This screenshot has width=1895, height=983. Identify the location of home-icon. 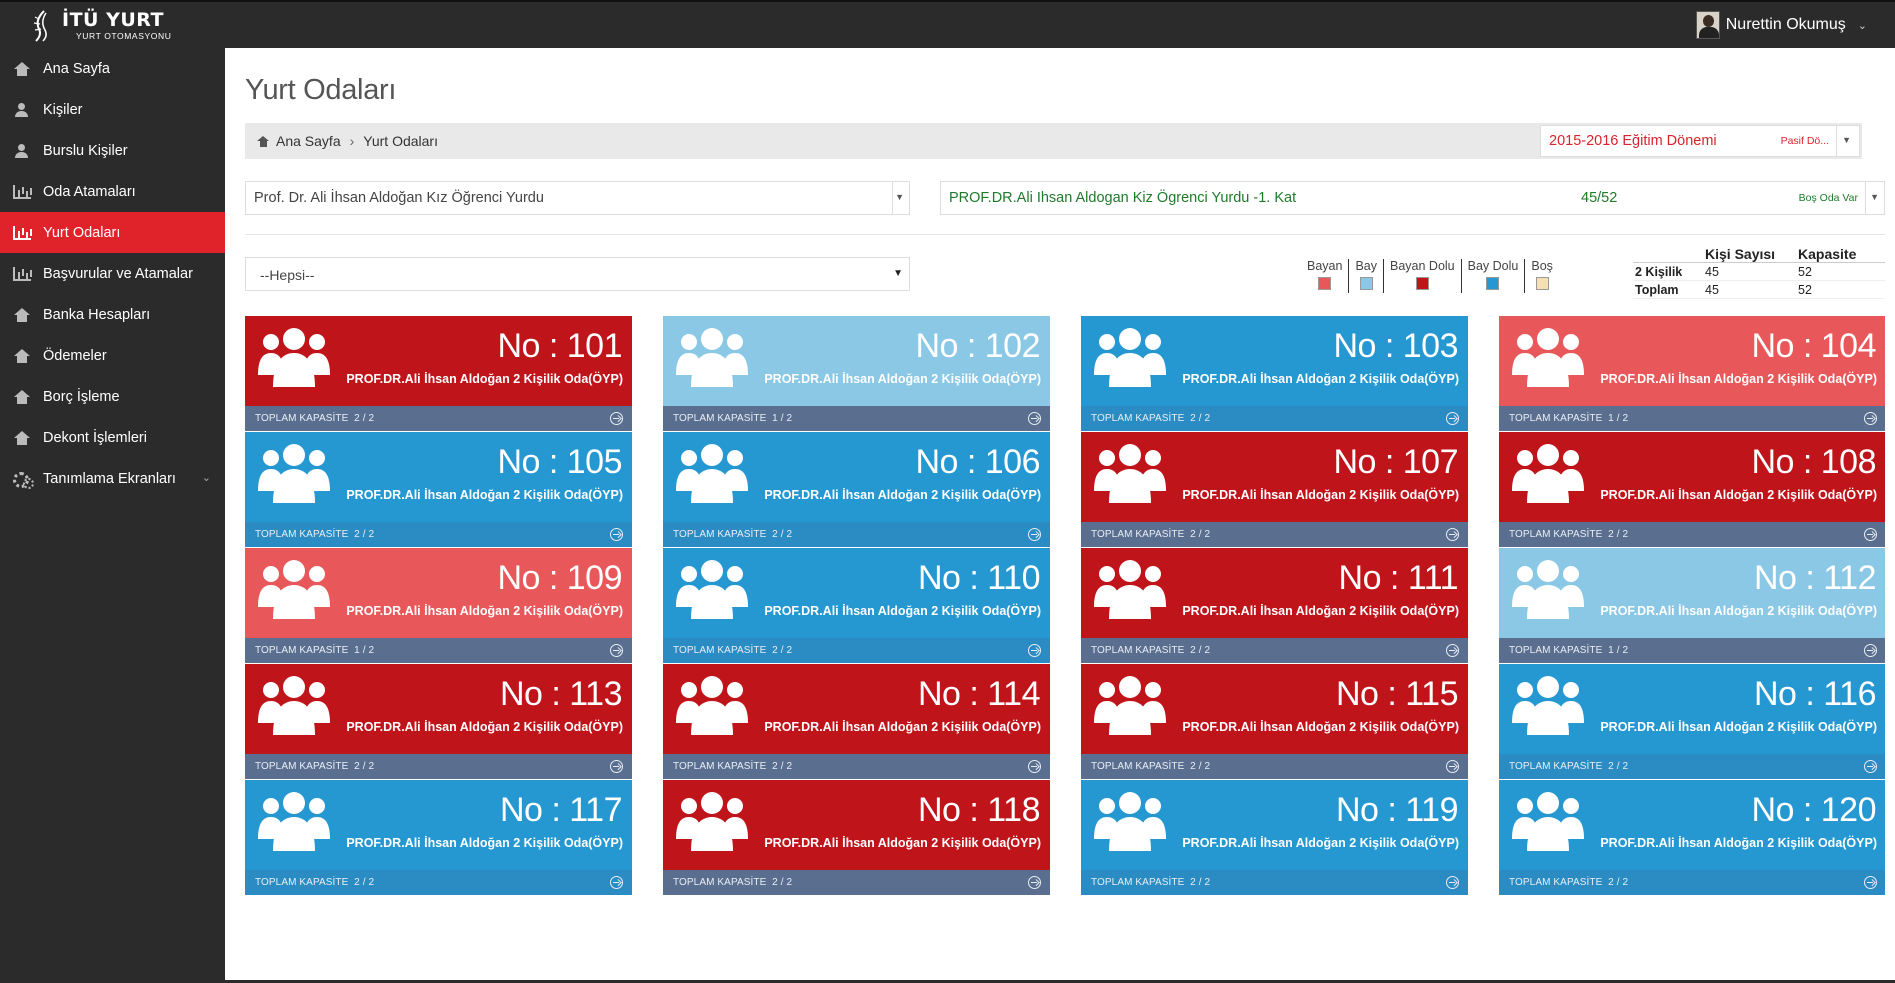
(22, 396).